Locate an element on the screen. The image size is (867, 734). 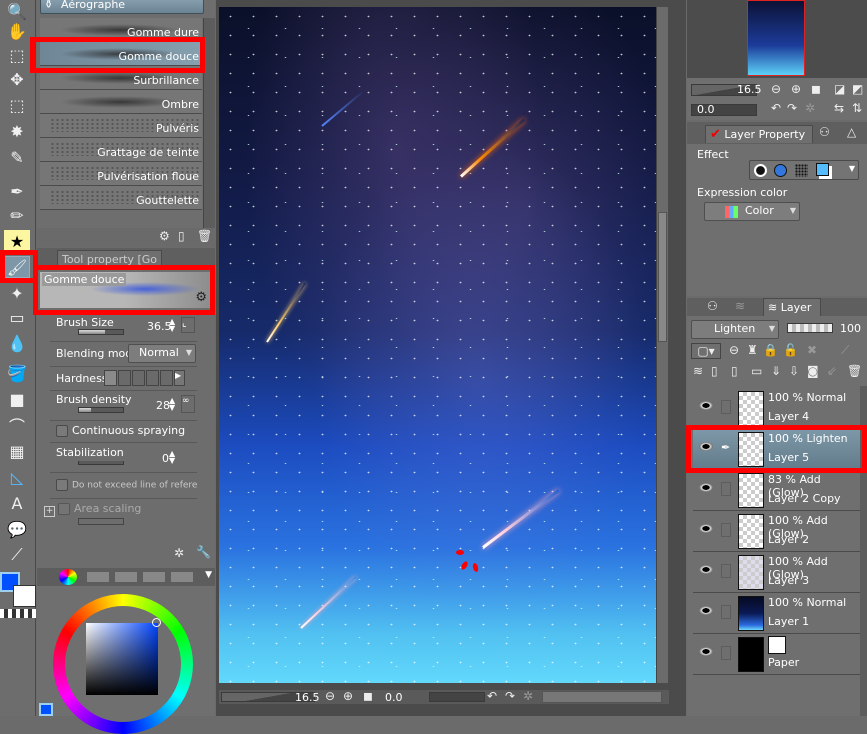
nav-rotate-right-icon: ↷ is located at coordinates (792, 108).